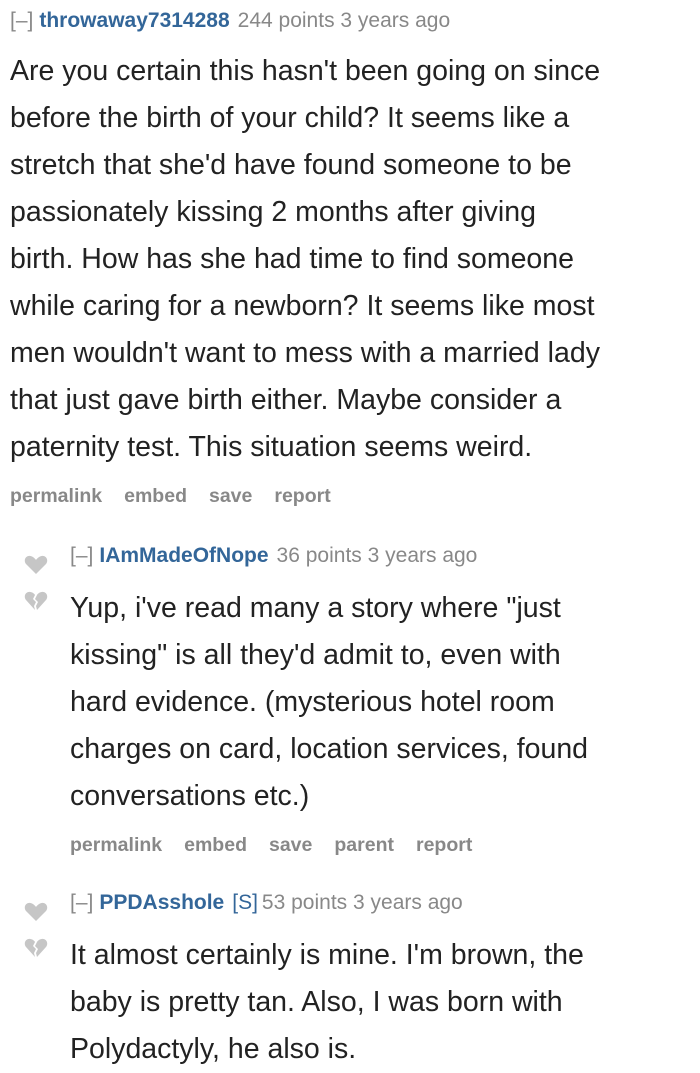 The image size is (700, 1073). What do you see at coordinates (319, 555) in the screenshot?
I see `score: 36 points` at bounding box center [319, 555].